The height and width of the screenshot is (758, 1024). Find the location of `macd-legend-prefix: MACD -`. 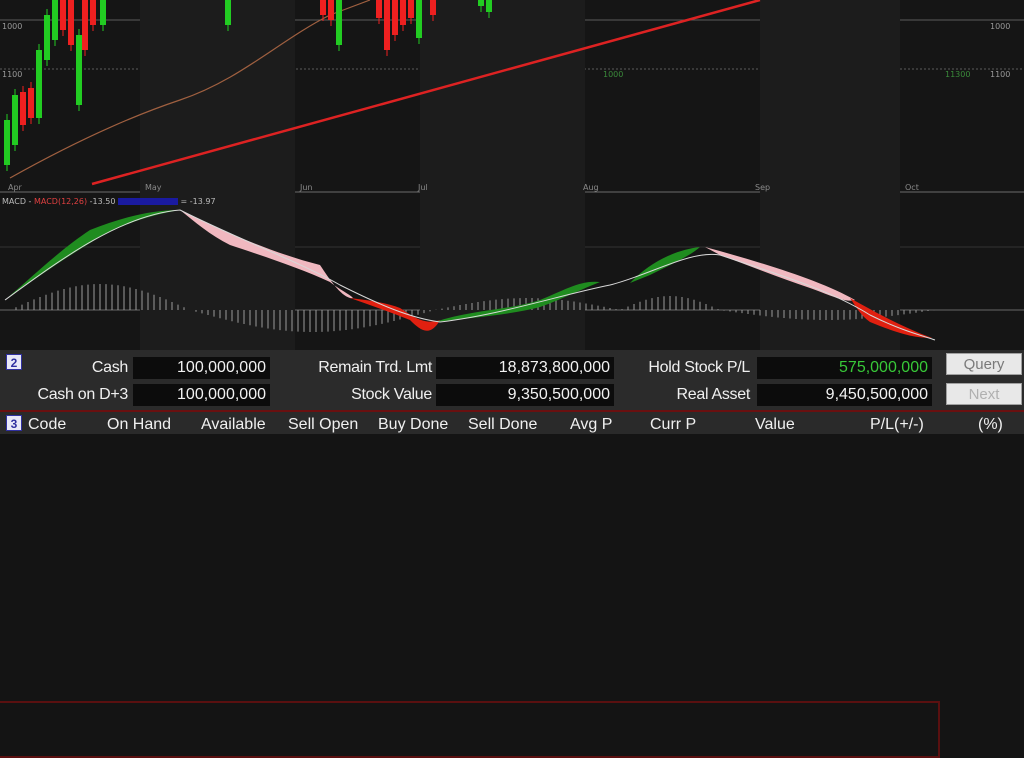

macd-legend-prefix: MACD - is located at coordinates (17, 201).